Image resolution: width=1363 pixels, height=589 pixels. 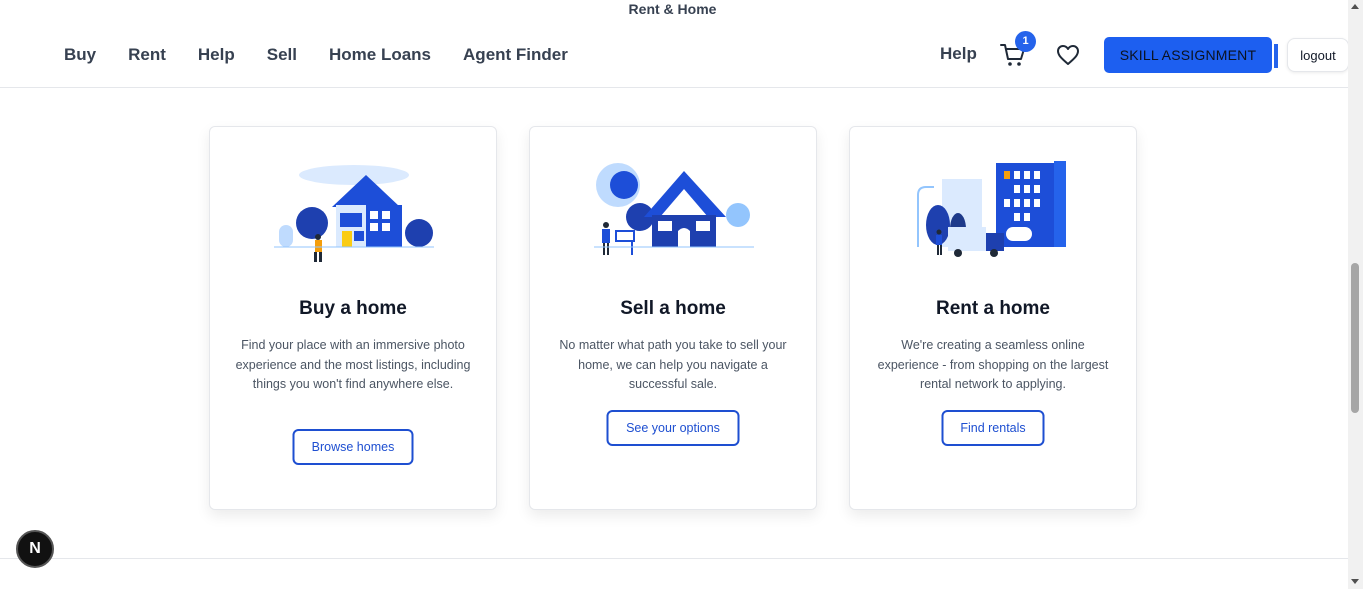 What do you see at coordinates (1276, 56) in the screenshot?
I see `skill-indicator-bar` at bounding box center [1276, 56].